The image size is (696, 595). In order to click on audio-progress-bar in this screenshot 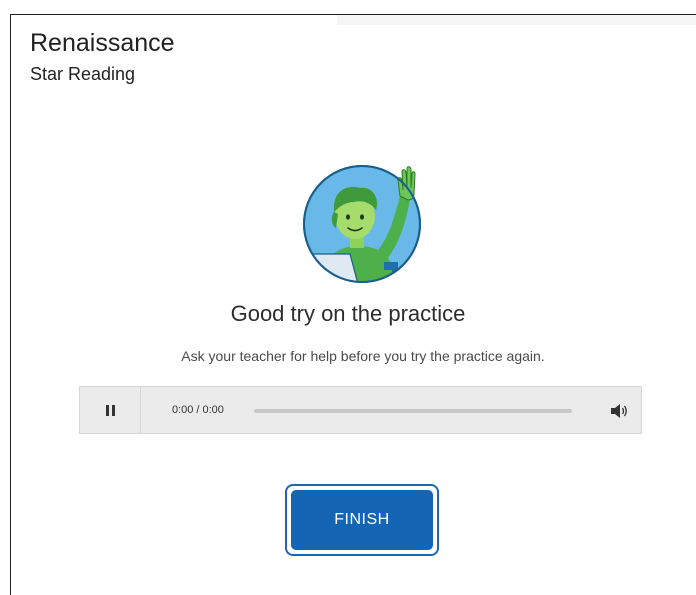, I will do `click(413, 411)`.